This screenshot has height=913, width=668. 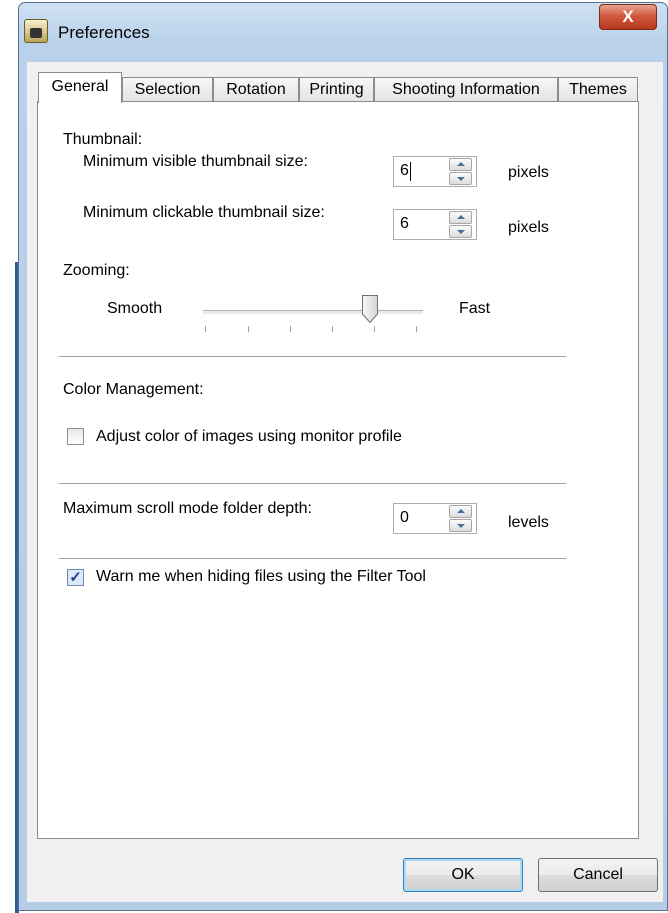 What do you see at coordinates (628, 17) in the screenshot?
I see `close-button: X` at bounding box center [628, 17].